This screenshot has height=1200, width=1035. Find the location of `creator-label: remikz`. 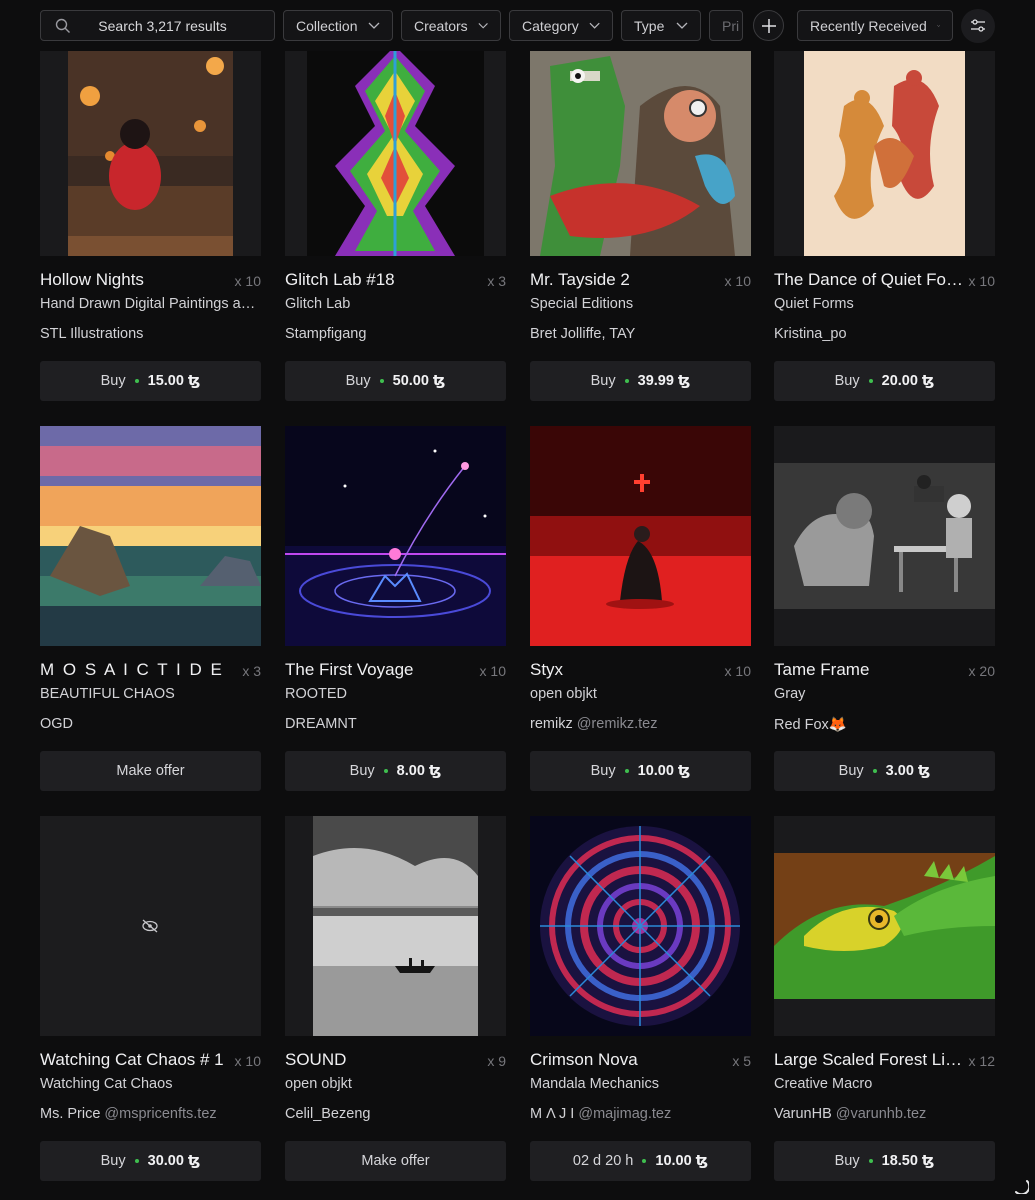

creator-label: remikz is located at coordinates (551, 724).